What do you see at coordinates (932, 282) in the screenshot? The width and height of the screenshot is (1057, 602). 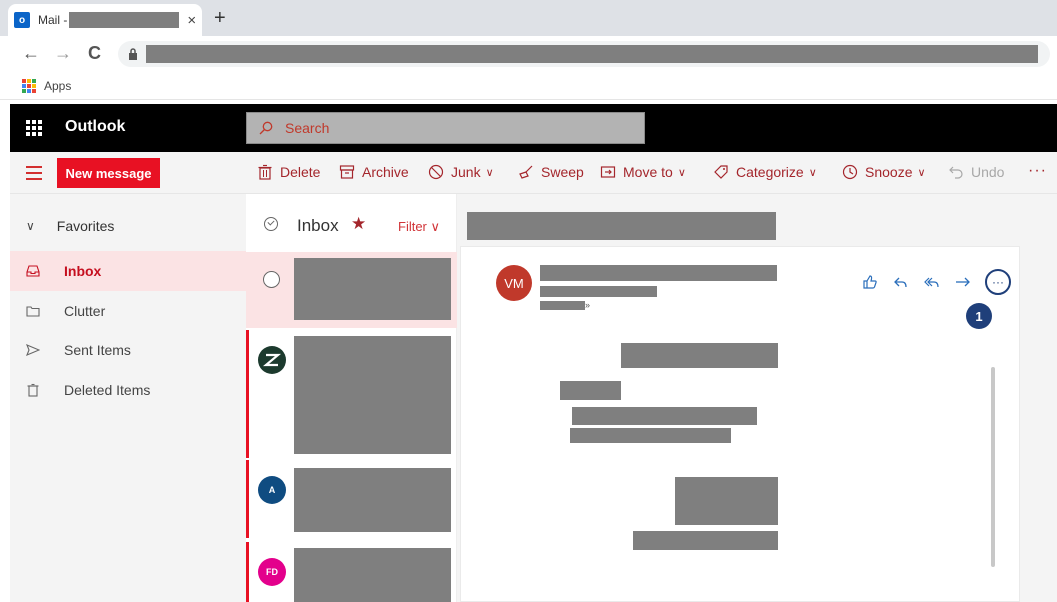 I see `reply-all-icon` at bounding box center [932, 282].